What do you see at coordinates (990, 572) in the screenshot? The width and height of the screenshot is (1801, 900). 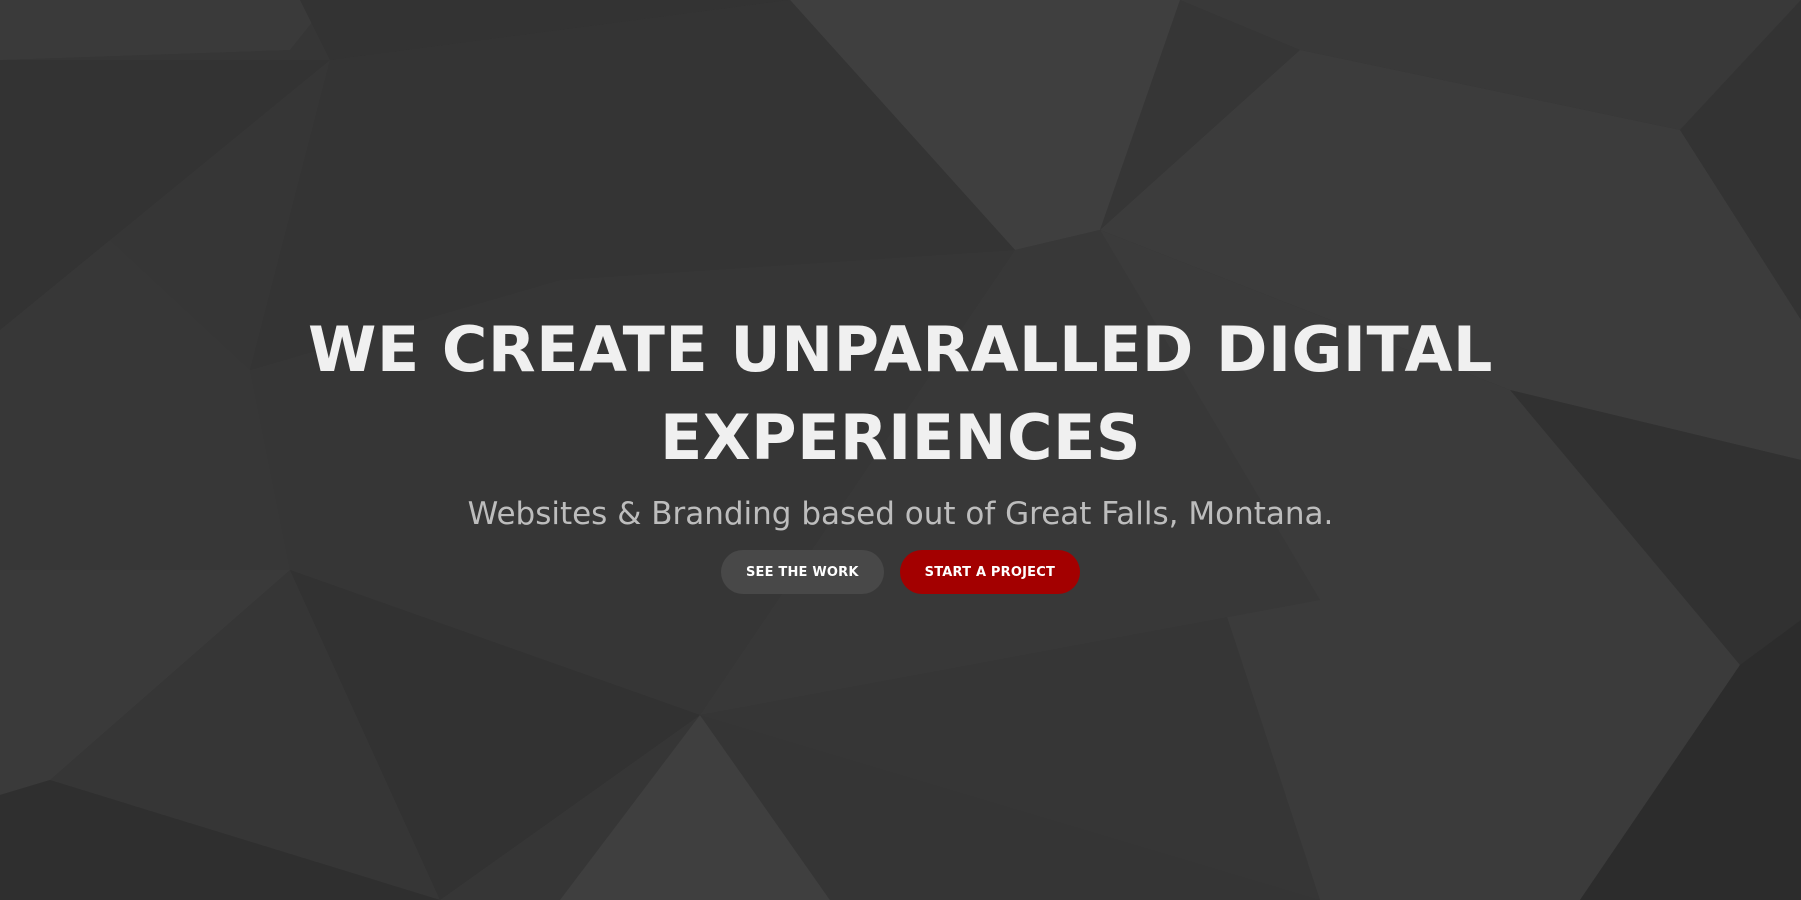 I see `start-a-project-button: START A PROJECT` at bounding box center [990, 572].